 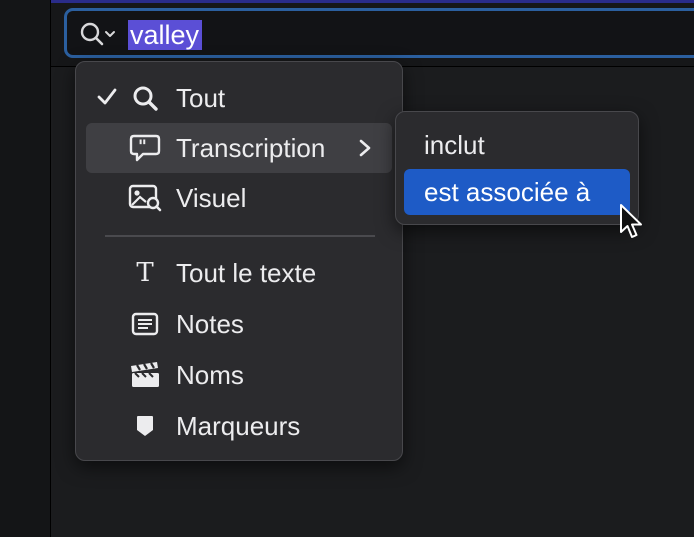 What do you see at coordinates (251, 148) in the screenshot?
I see `menu-item-label: Transcription` at bounding box center [251, 148].